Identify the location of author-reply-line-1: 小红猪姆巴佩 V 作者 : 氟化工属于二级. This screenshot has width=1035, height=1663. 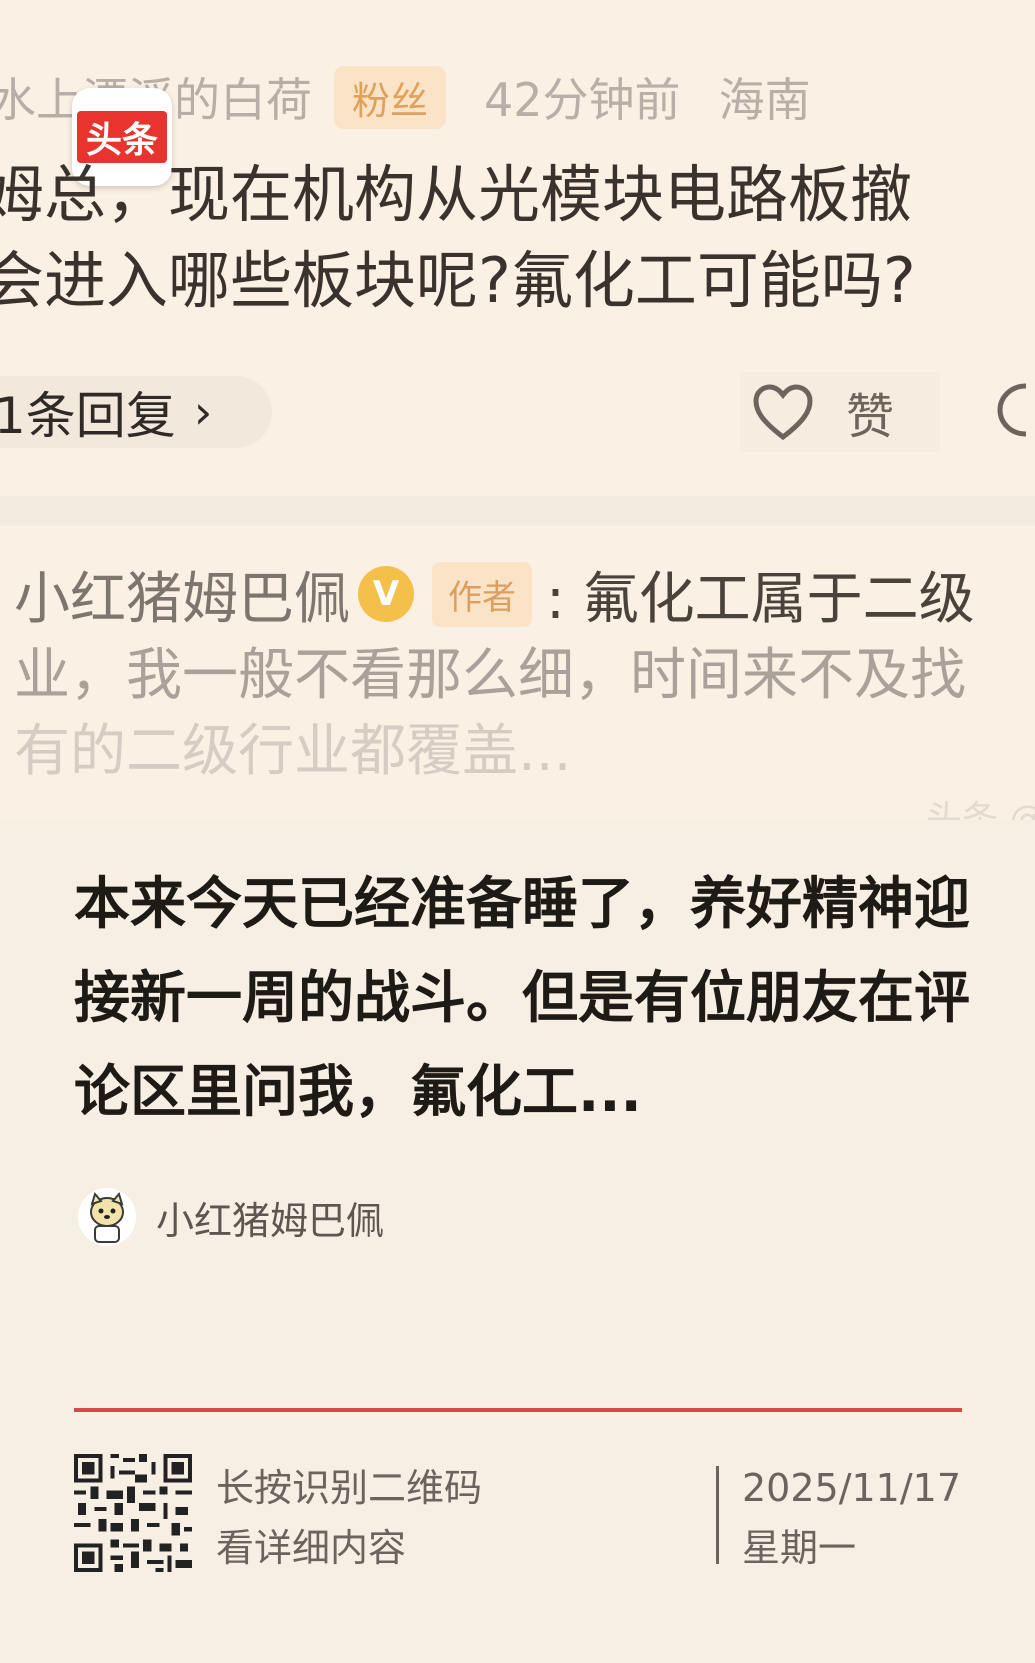
(524, 594).